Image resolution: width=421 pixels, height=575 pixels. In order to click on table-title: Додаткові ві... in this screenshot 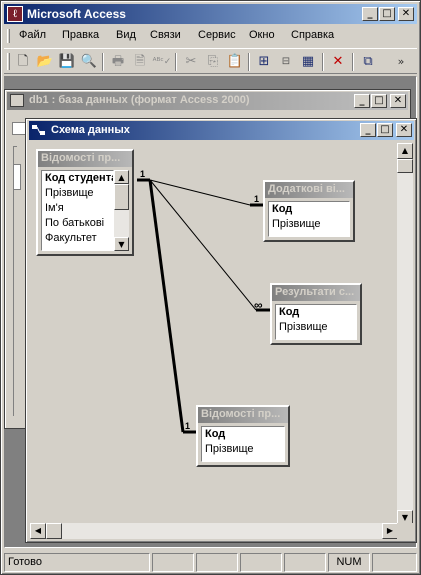, I will do `click(309, 190)`.